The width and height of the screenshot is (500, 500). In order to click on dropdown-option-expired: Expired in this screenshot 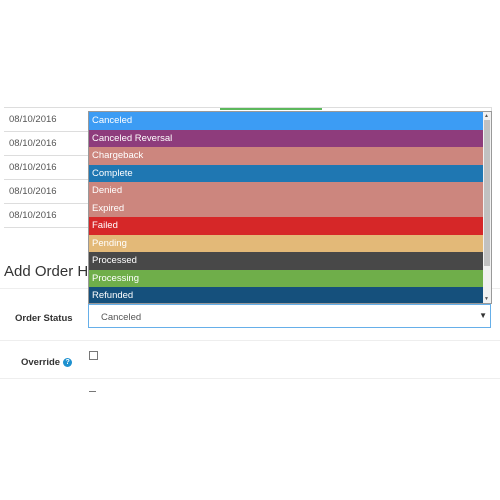, I will do `click(286, 208)`.